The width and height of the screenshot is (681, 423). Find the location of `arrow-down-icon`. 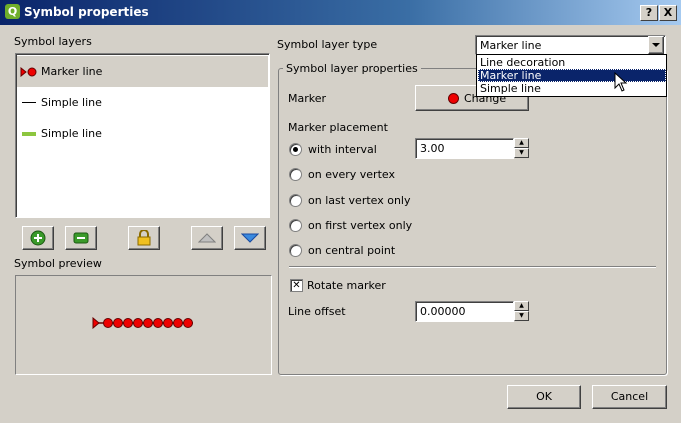

arrow-down-icon is located at coordinates (250, 238).